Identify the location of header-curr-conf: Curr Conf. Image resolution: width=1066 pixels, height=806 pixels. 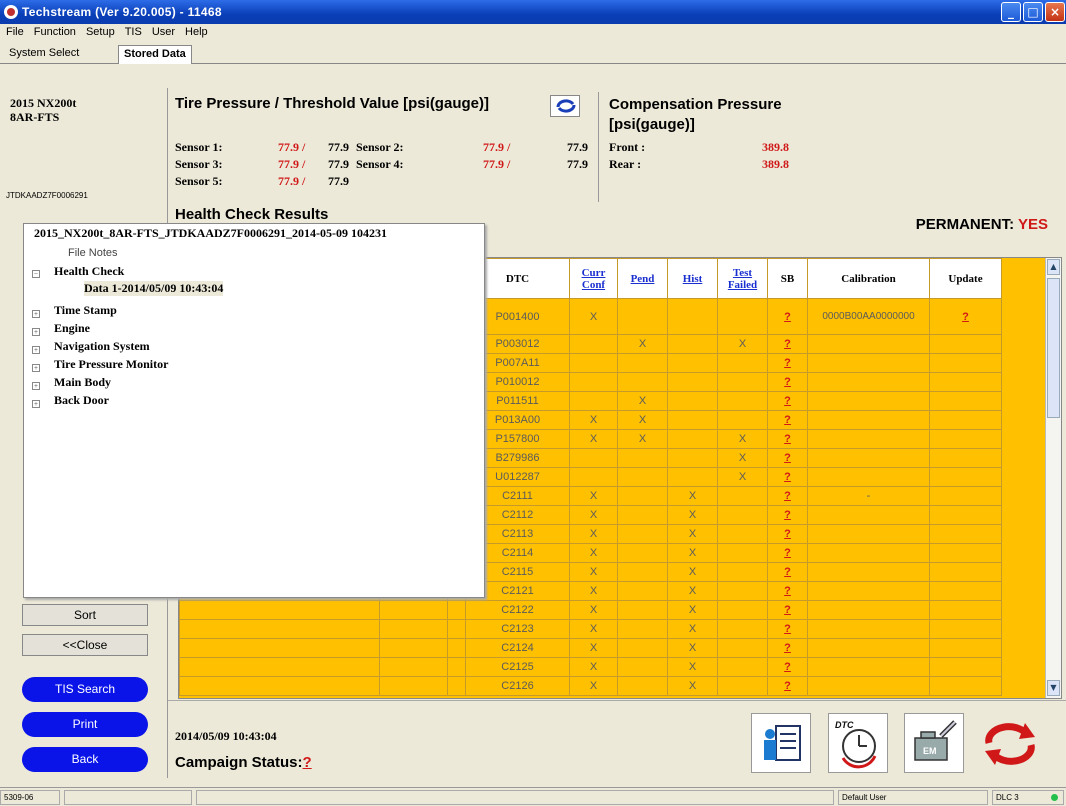
(593, 278).